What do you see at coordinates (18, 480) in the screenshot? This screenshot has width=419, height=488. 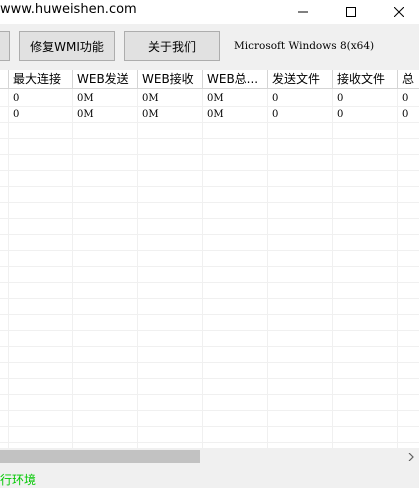 I see `status-text: 行环境` at bounding box center [18, 480].